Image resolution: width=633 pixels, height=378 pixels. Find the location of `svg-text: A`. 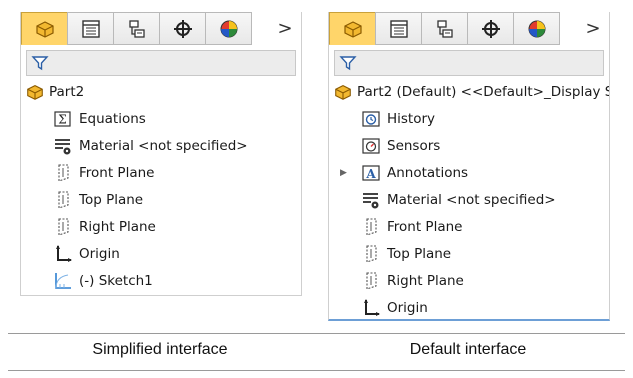

svg-text: A is located at coordinates (370, 174).